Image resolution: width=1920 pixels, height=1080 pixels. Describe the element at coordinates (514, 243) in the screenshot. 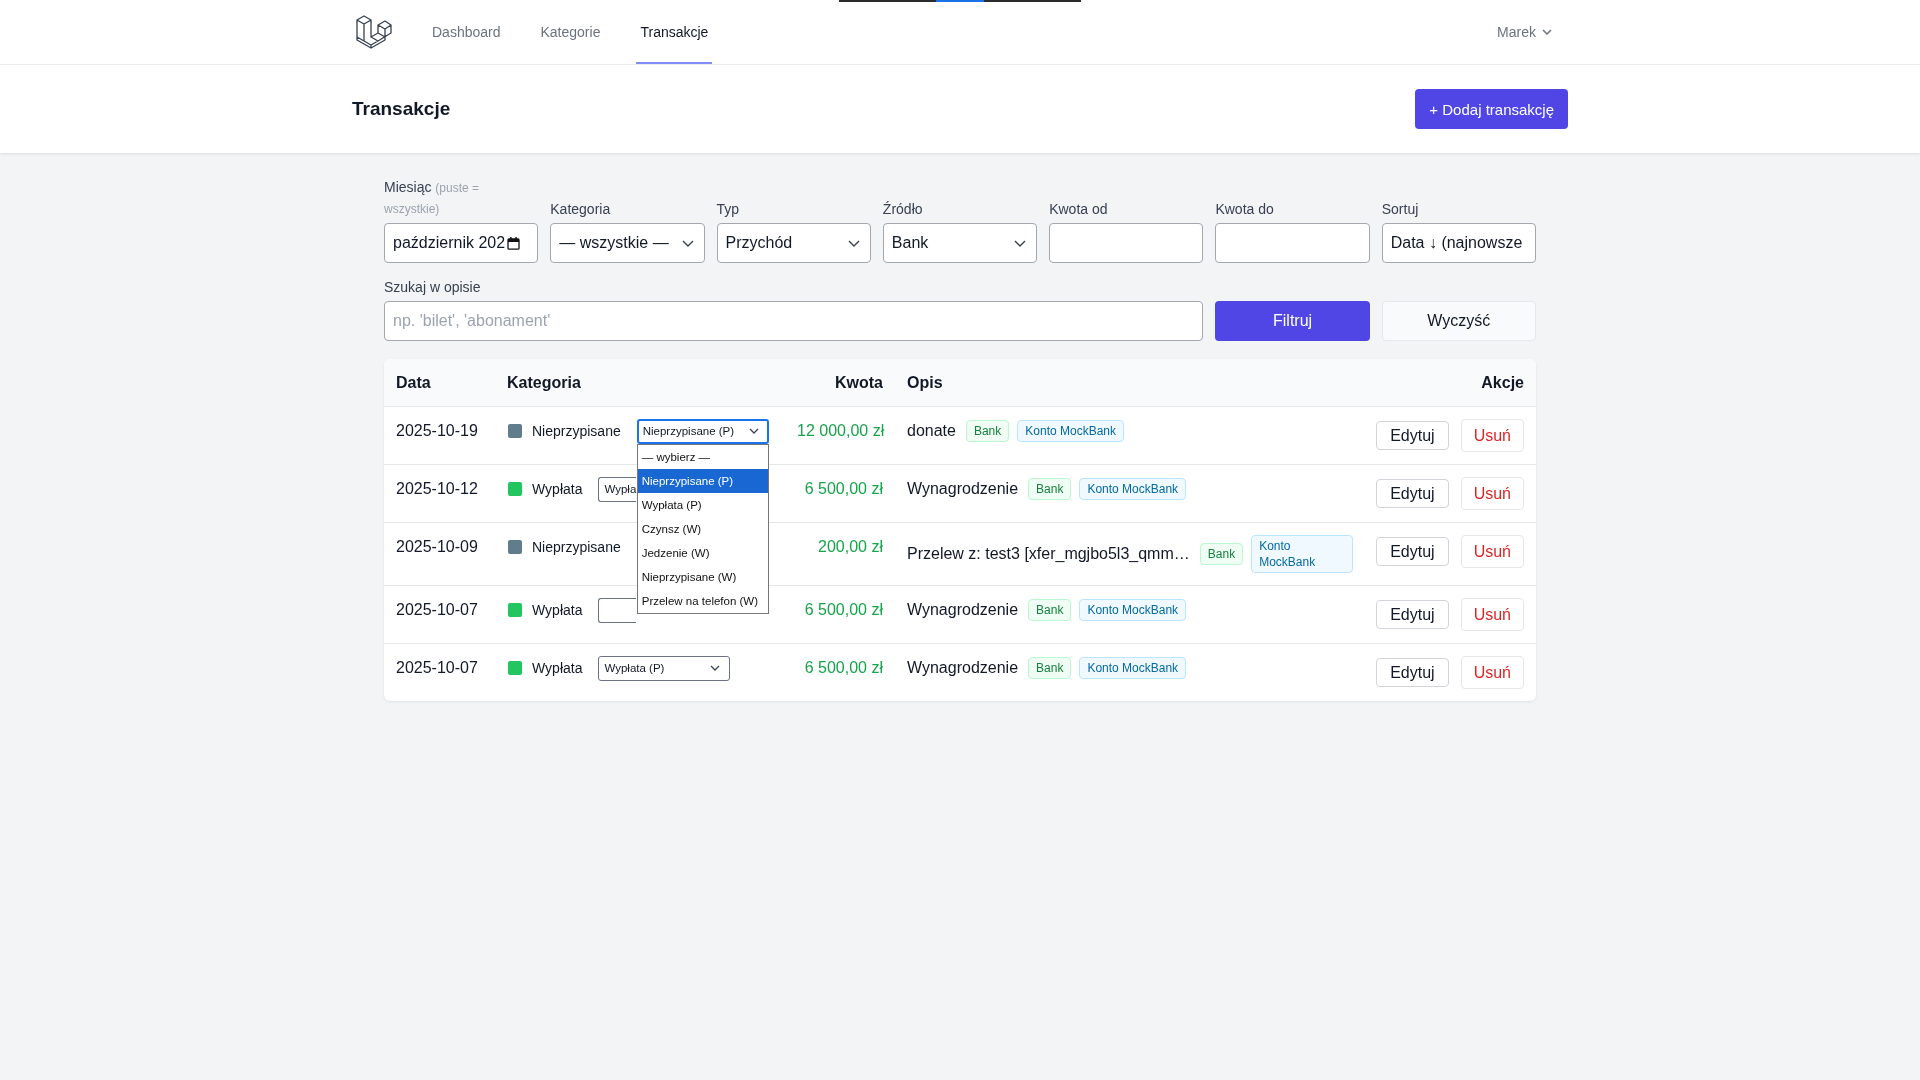

I see `calendar-icon` at that location.